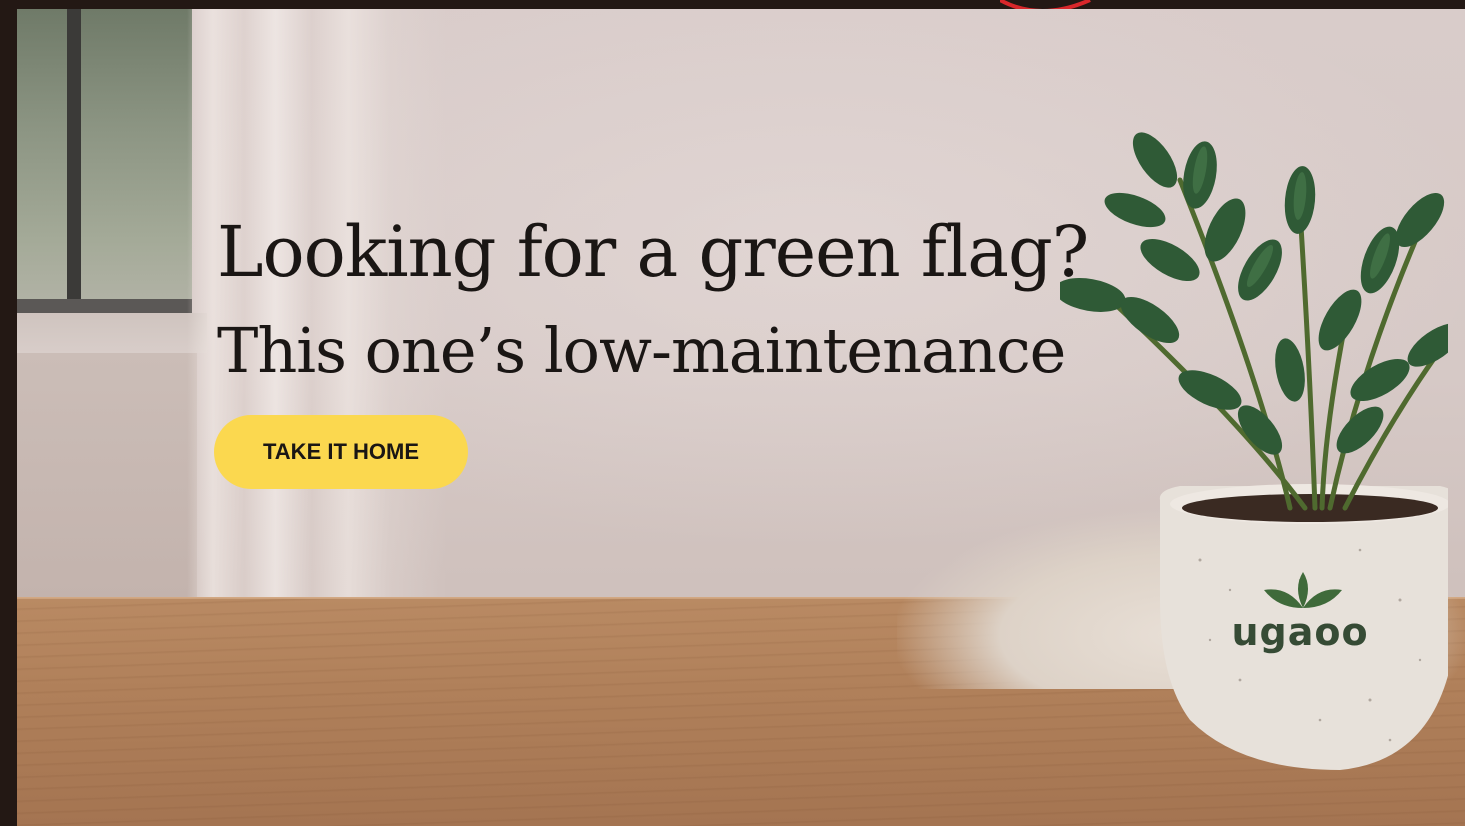  What do you see at coordinates (317, 304) in the screenshot?
I see `curtain-image` at bounding box center [317, 304].